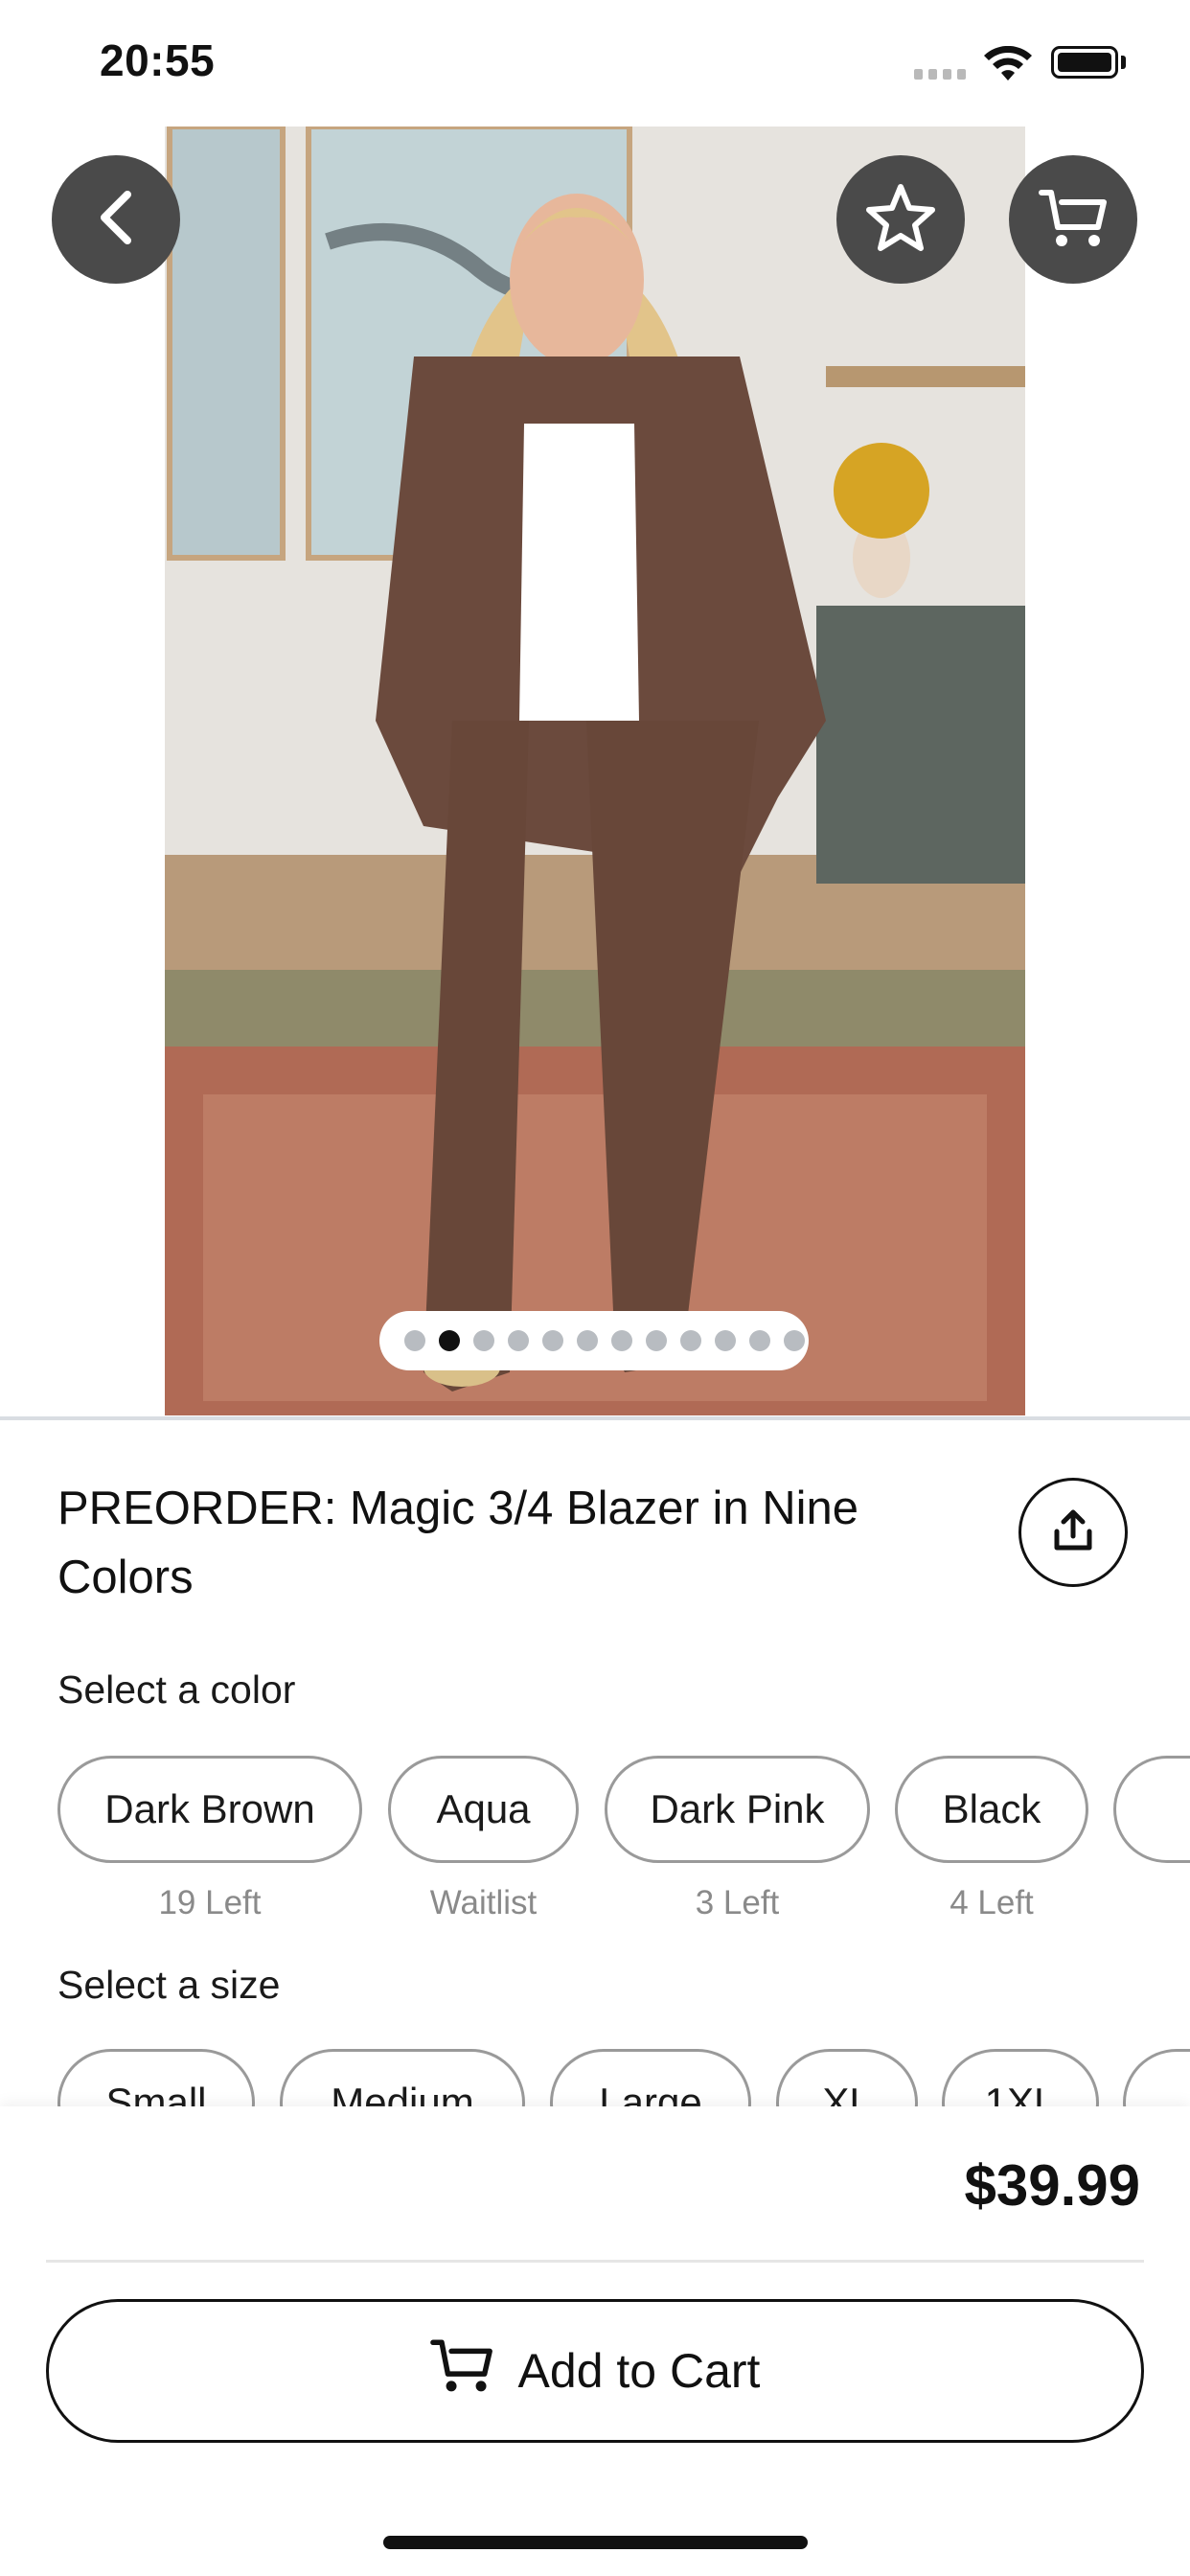 This screenshot has height=2576, width=1190. Describe the element at coordinates (1008, 66) in the screenshot. I see `wifi-icon` at that location.